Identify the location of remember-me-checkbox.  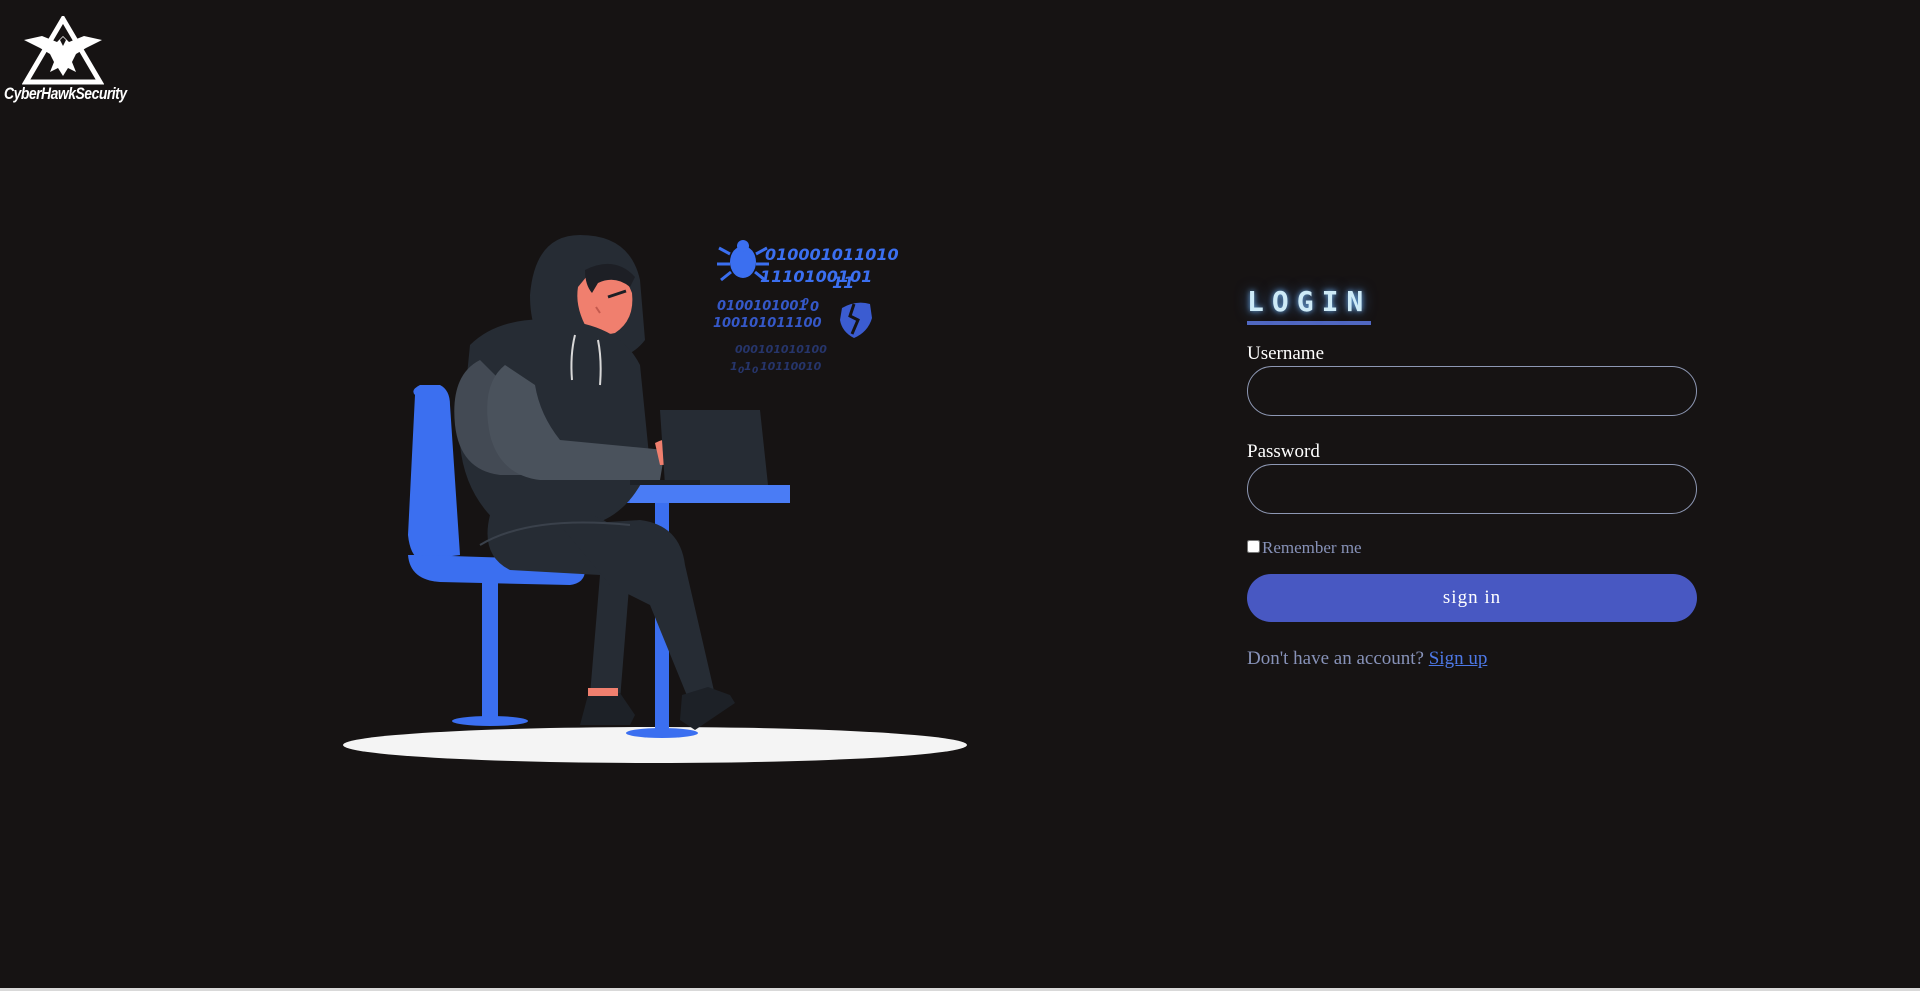
(1253, 546).